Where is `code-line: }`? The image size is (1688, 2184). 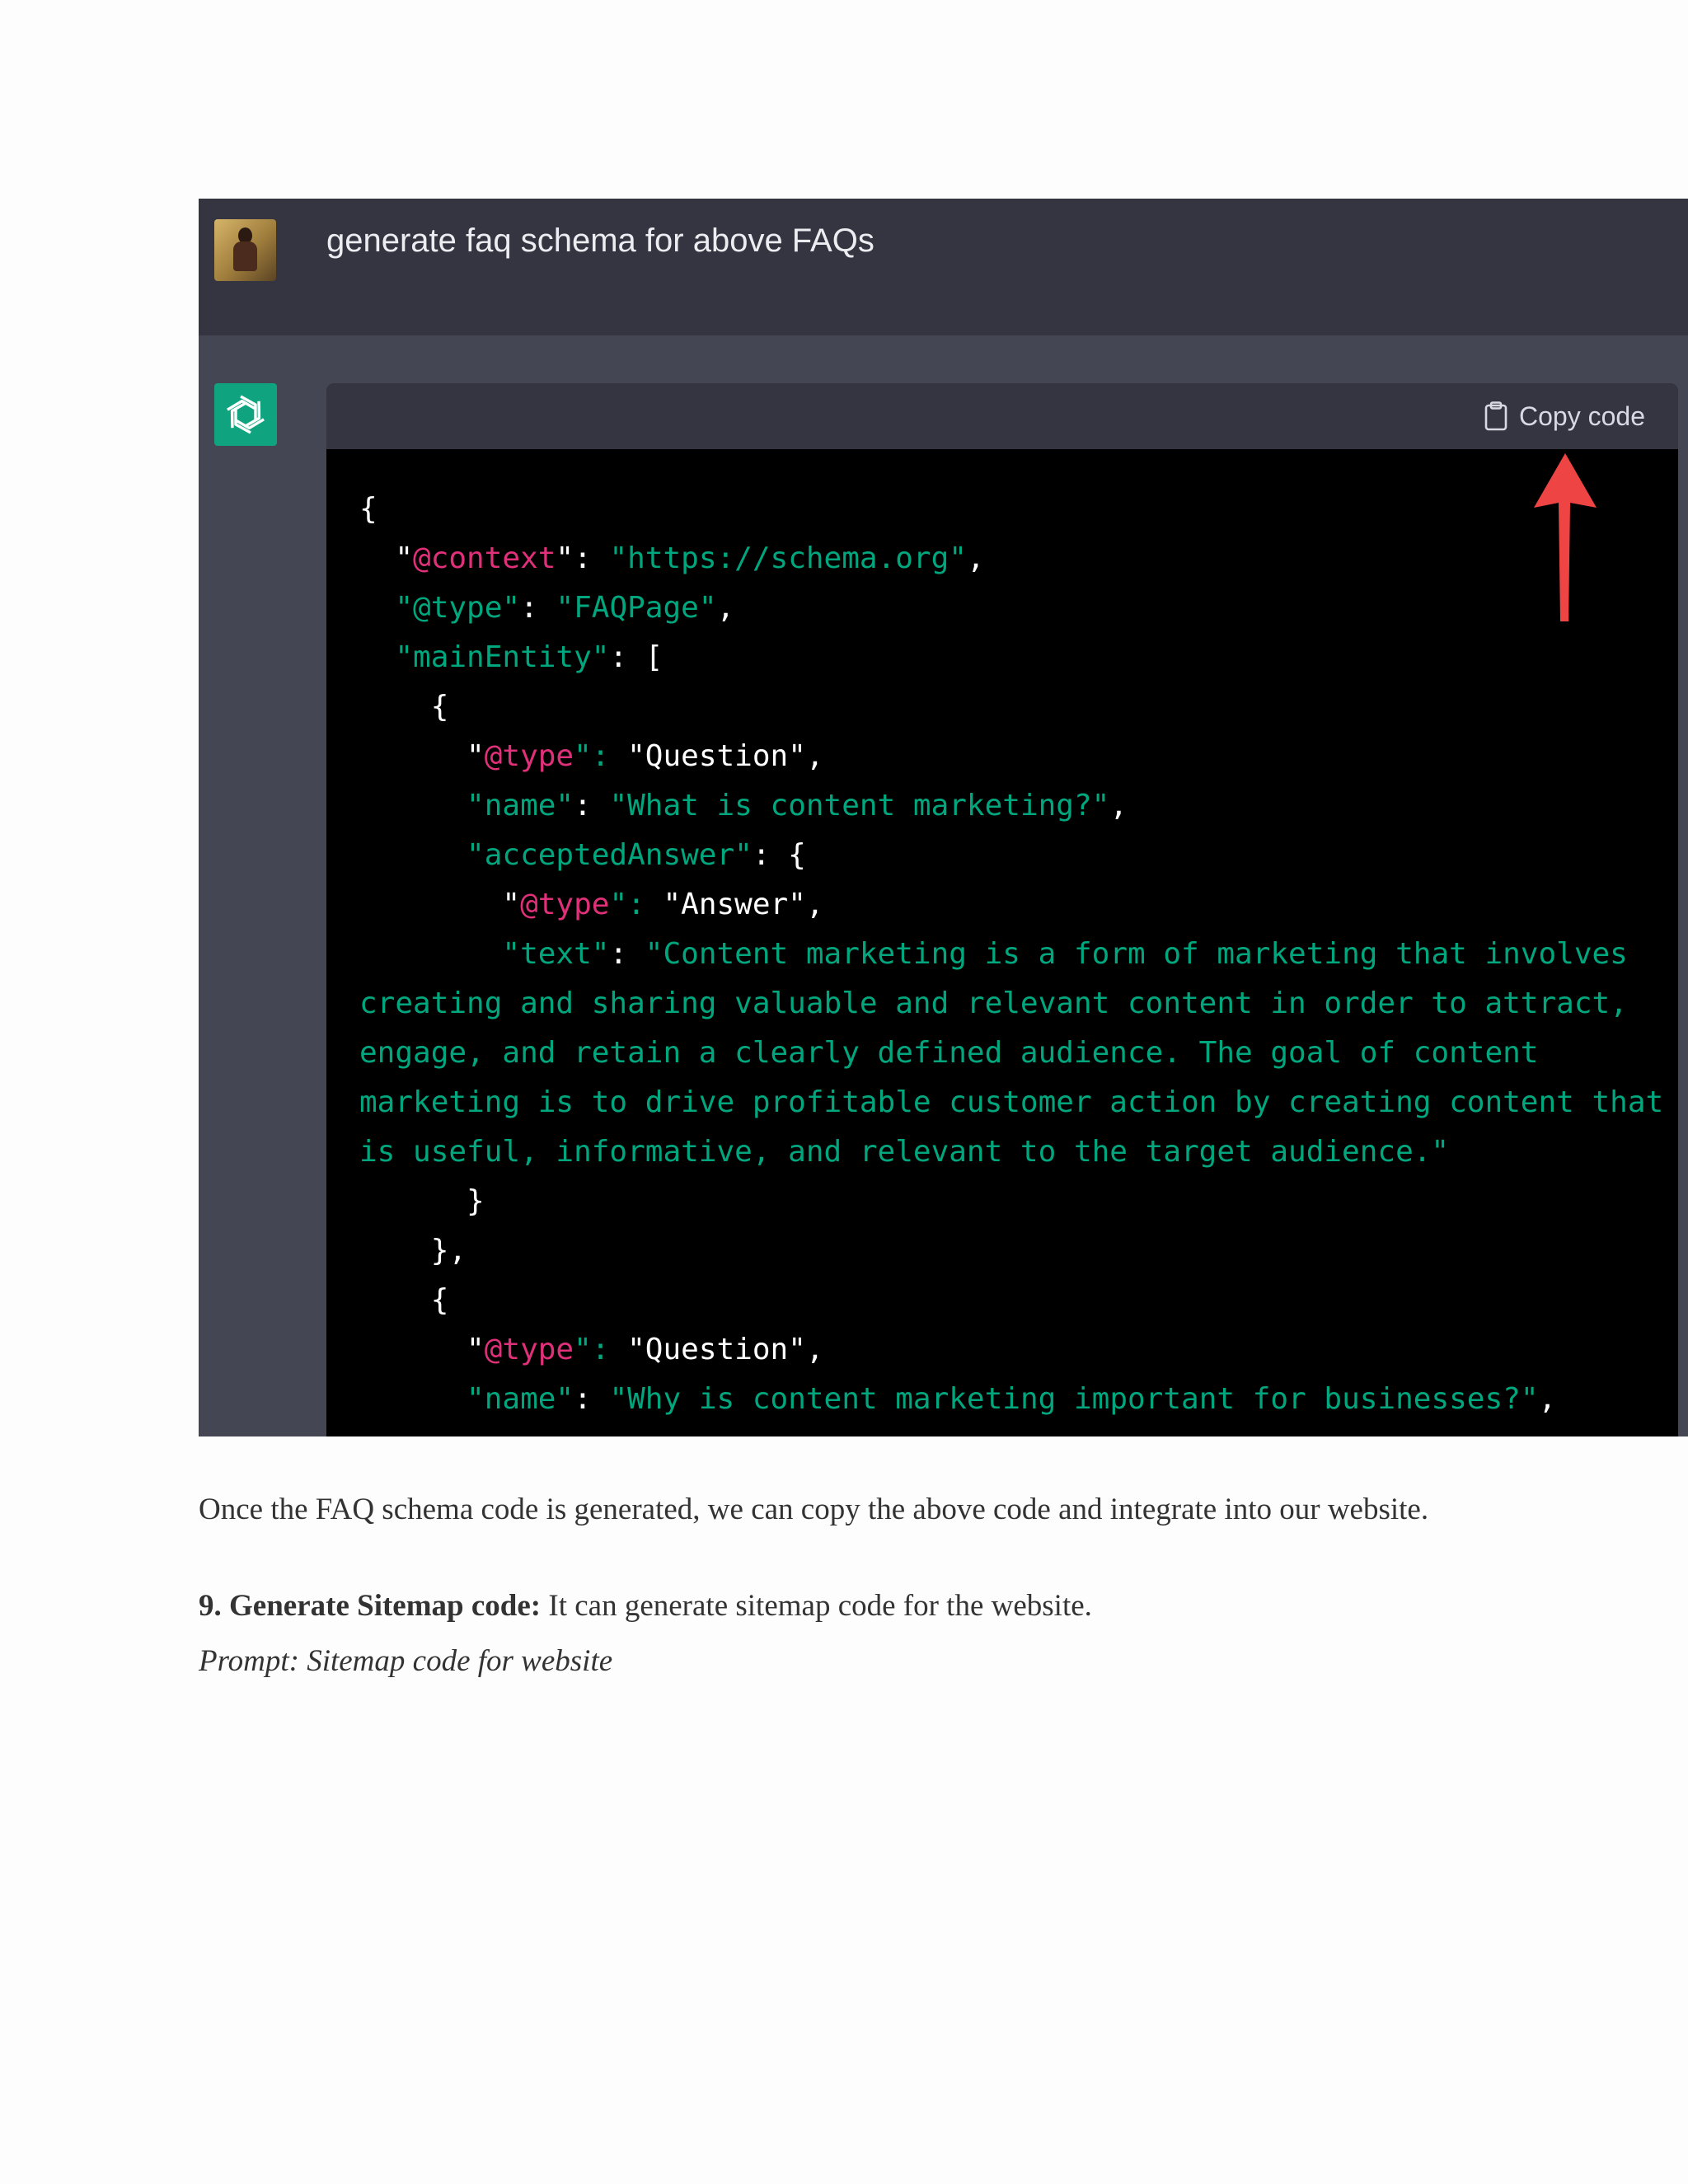 code-line: } is located at coordinates (422, 1201).